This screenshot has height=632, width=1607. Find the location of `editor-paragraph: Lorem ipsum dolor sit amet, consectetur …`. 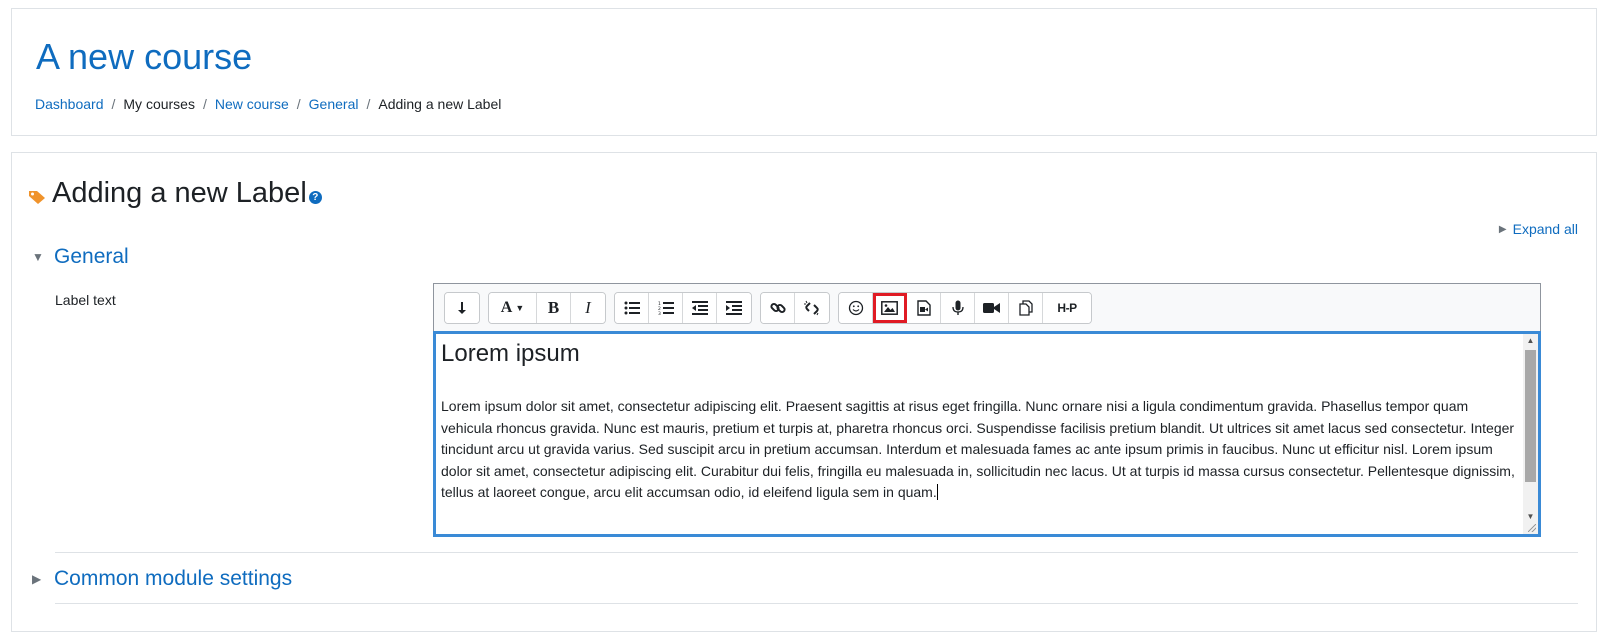

editor-paragraph: Lorem ipsum dolor sit amet, consectetur … is located at coordinates (978, 450).